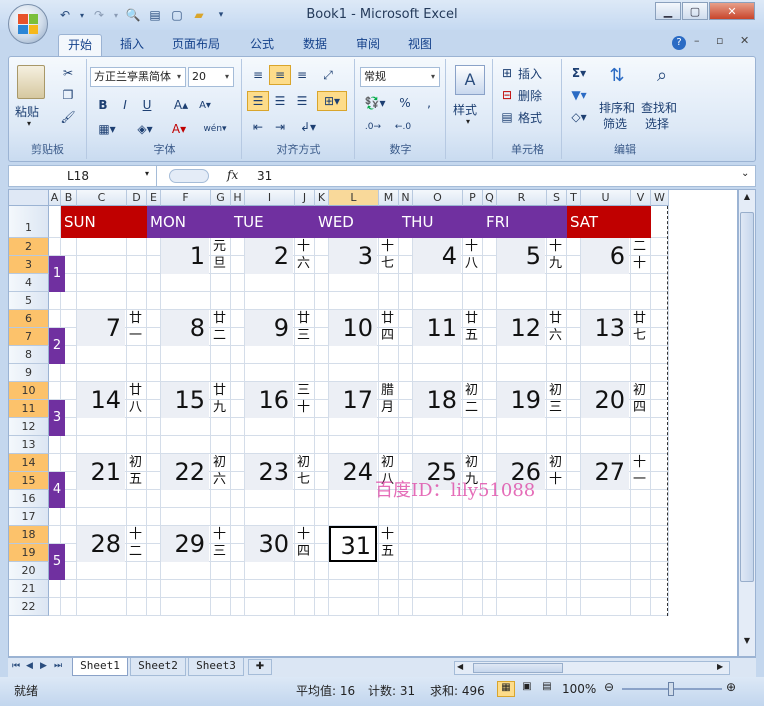 Image resolution: width=764 pixels, height=706 pixels. I want to click on date-cell: 4, so click(437, 256).